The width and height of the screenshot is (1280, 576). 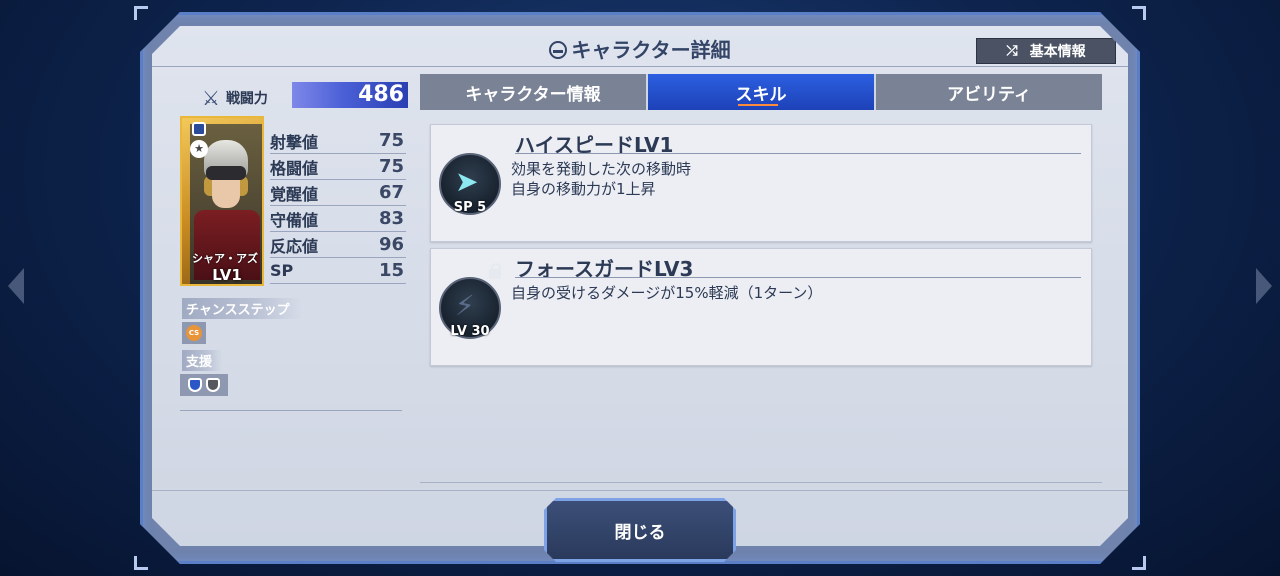 I want to click on stat-row: SP 15, so click(x=338, y=271).